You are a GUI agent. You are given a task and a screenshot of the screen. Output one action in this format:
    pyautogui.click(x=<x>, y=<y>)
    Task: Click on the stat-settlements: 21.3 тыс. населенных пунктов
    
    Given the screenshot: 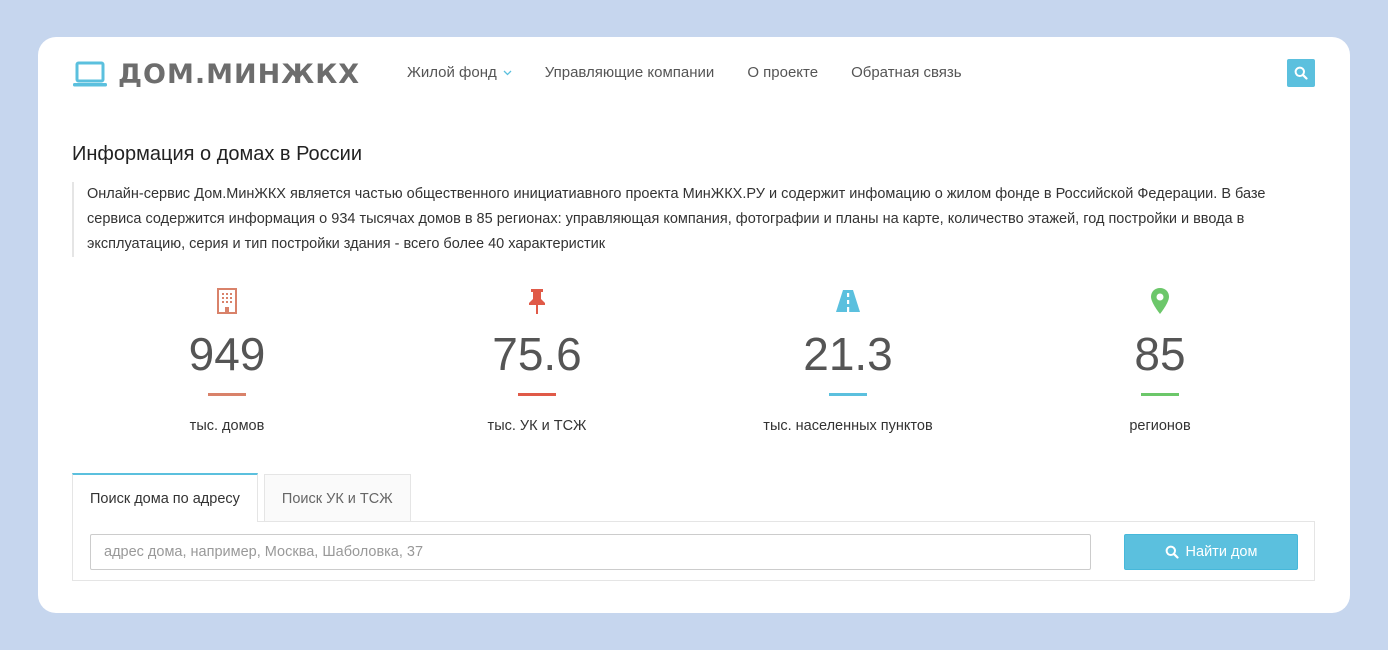 What is the action you would take?
    pyautogui.click(x=848, y=360)
    